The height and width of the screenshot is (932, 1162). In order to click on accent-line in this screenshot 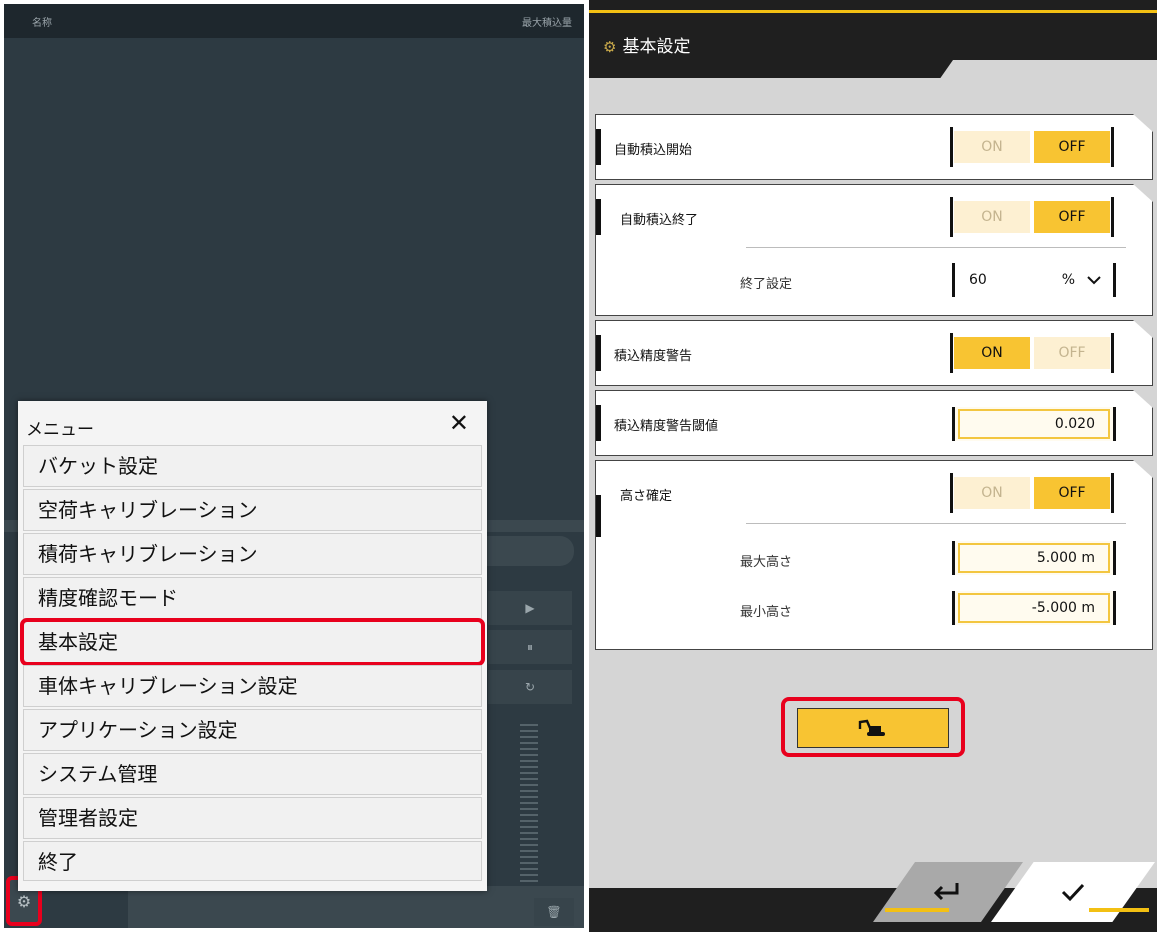, I will do `click(873, 11)`.